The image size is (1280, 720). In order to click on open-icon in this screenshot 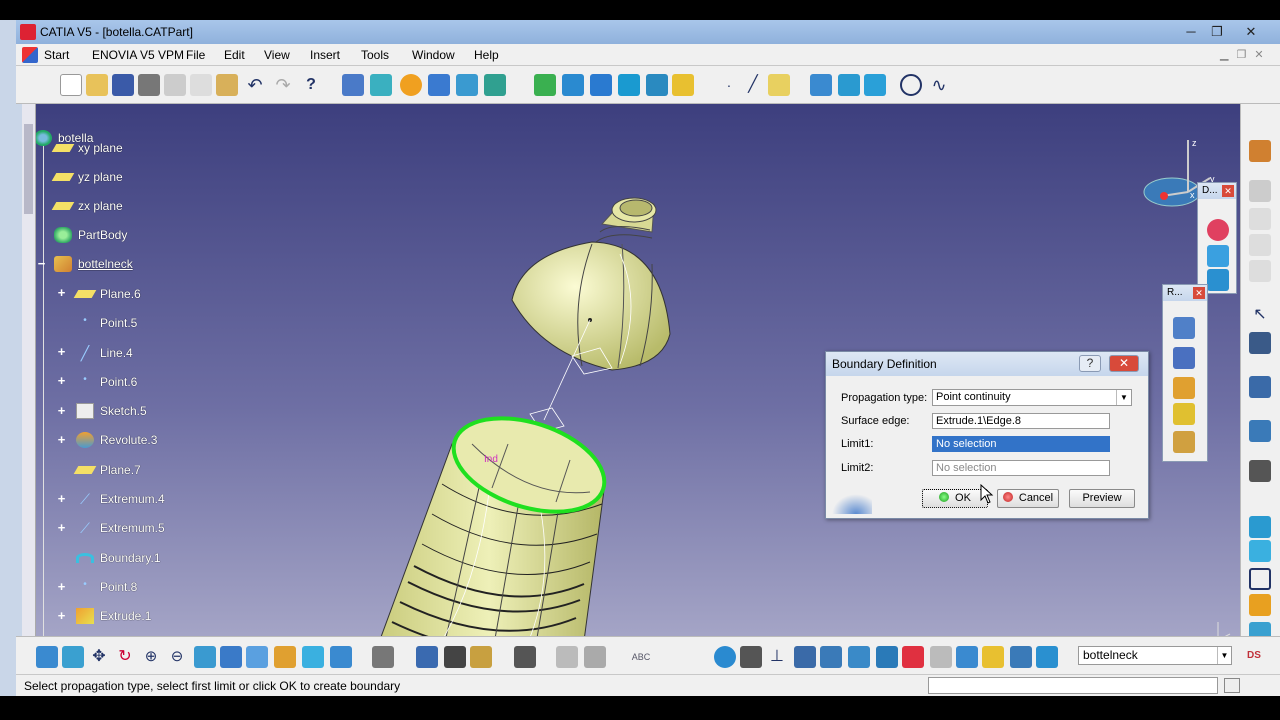, I will do `click(97, 85)`.